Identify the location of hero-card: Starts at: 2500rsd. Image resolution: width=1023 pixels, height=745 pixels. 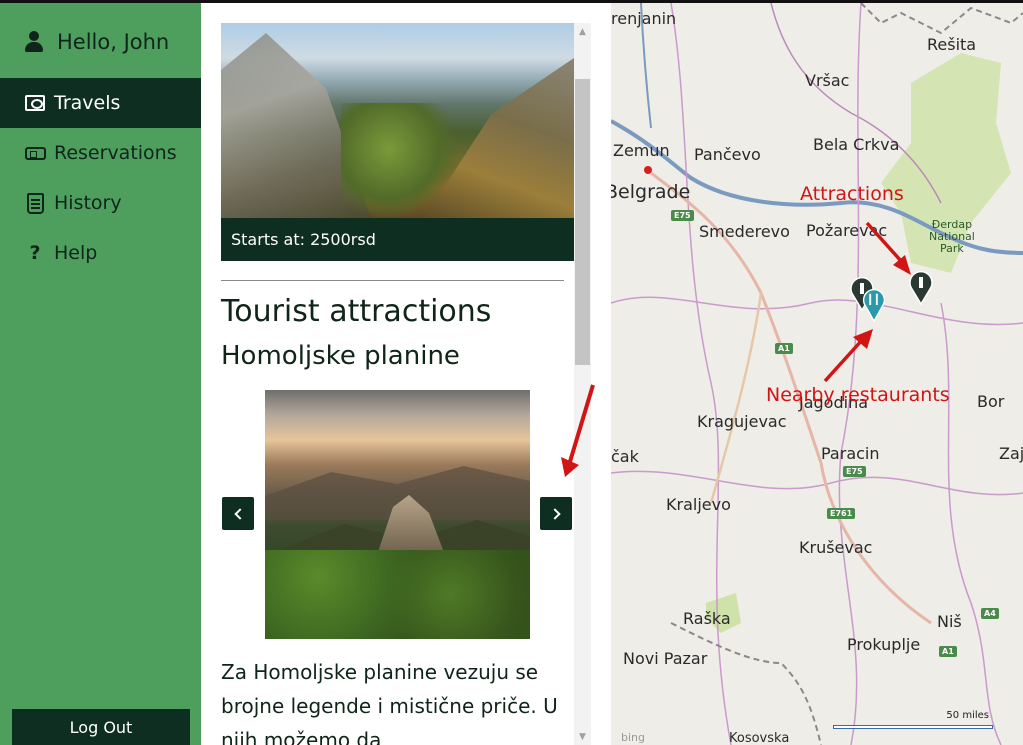
(397, 142).